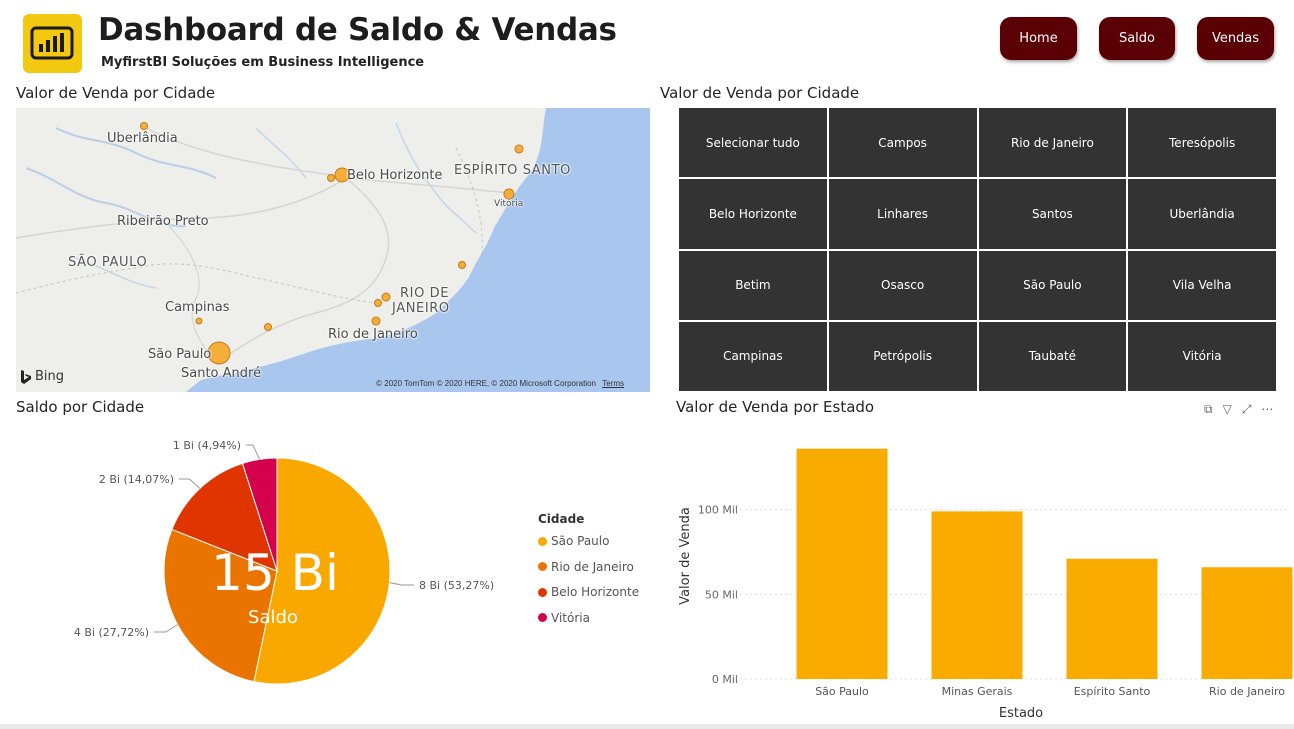  What do you see at coordinates (685, 556) in the screenshot?
I see `y-axis-title: Valor de Venda` at bounding box center [685, 556].